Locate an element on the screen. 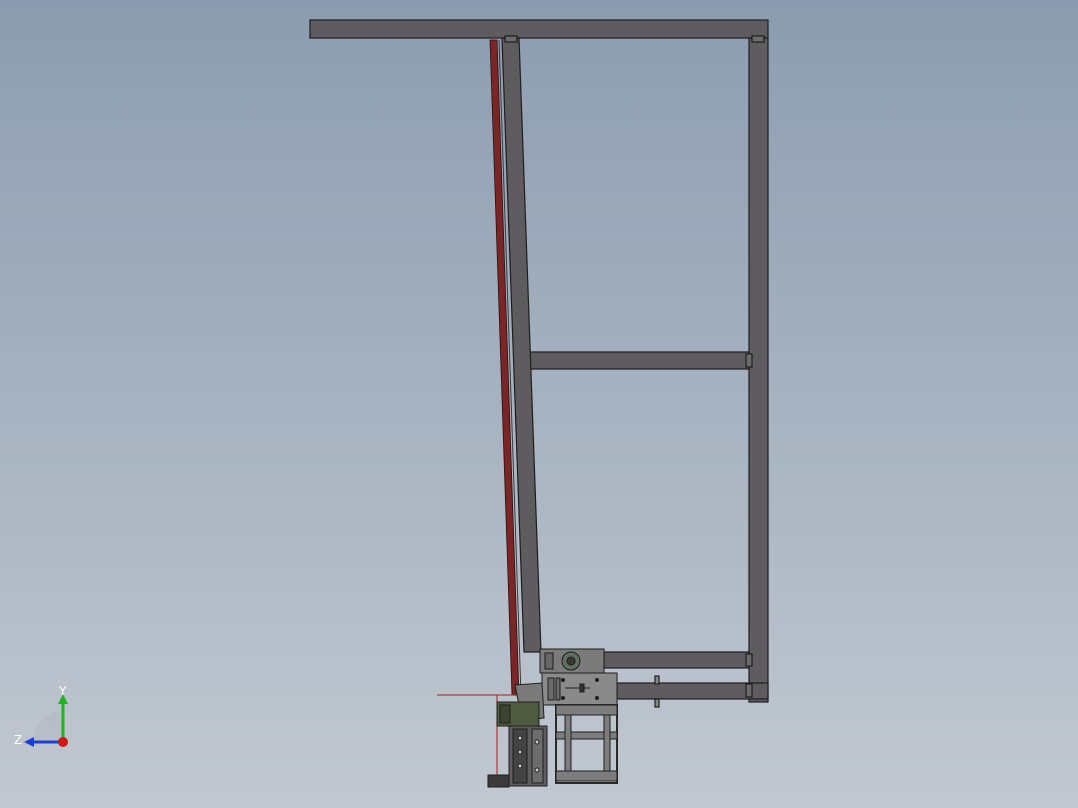 This screenshot has height=808, width=1078. bolt-upper is located at coordinates (657, 680).